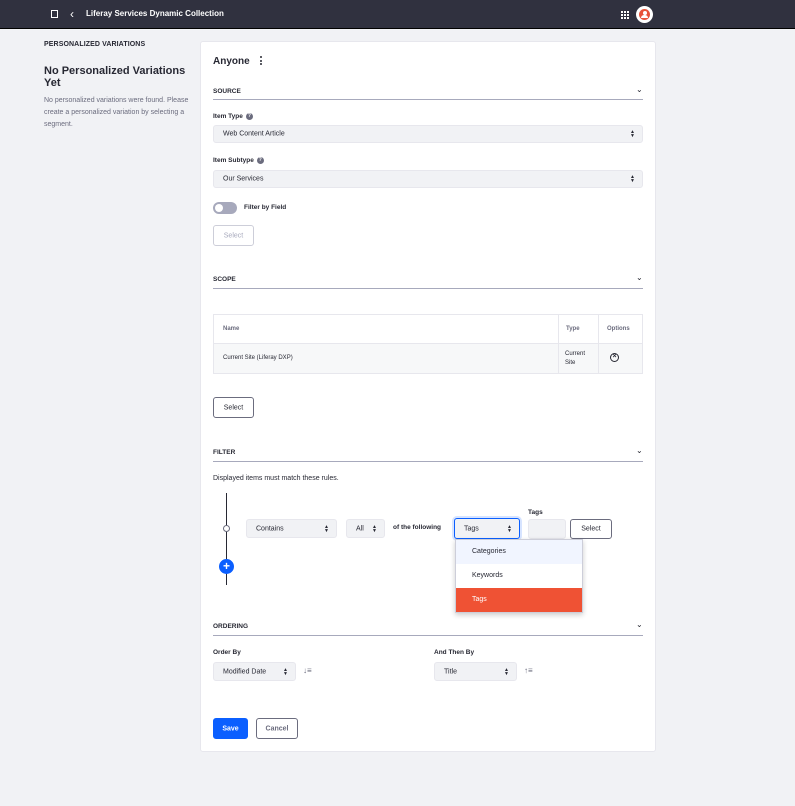 The width and height of the screenshot is (795, 806). I want to click on ordering-collapse-chevron-icon: ⌄, so click(639, 624).